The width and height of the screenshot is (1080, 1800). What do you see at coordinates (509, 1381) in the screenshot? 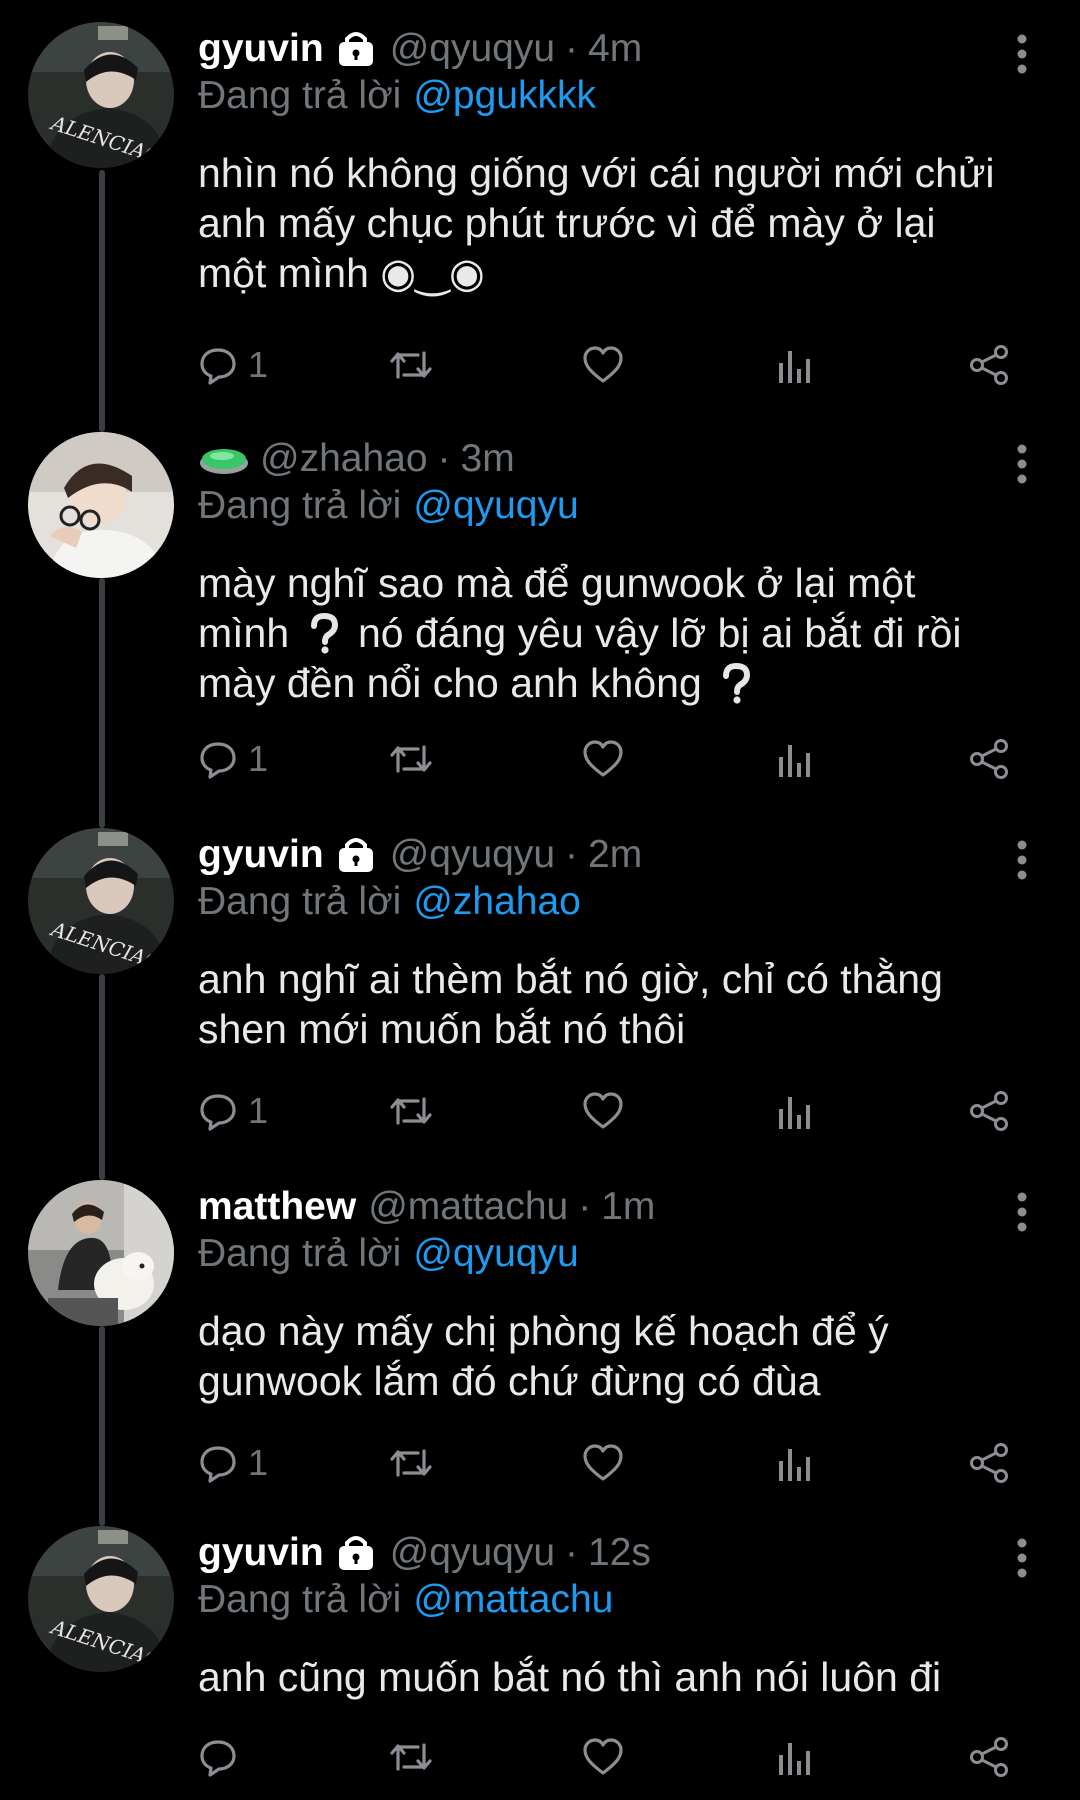
I see `tweet-text-line: gunwook lắm đó chứ đừng có đùa` at bounding box center [509, 1381].